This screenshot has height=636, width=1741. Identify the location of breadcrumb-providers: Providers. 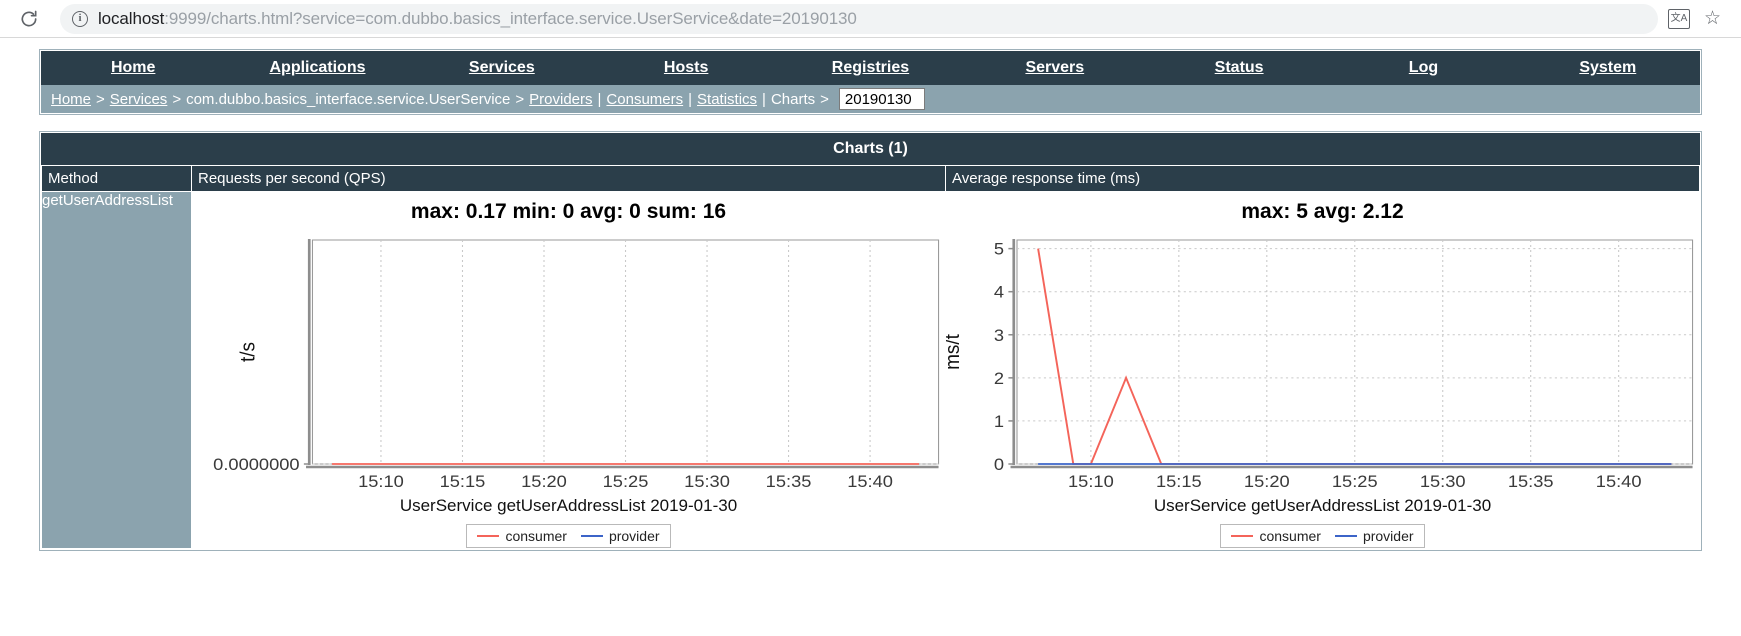
(560, 99).